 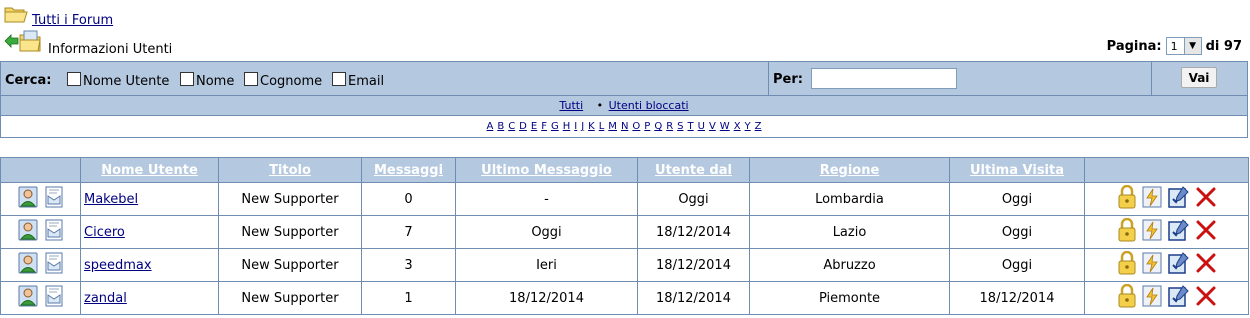 I want to click on username-link: Cicero, so click(x=104, y=232).